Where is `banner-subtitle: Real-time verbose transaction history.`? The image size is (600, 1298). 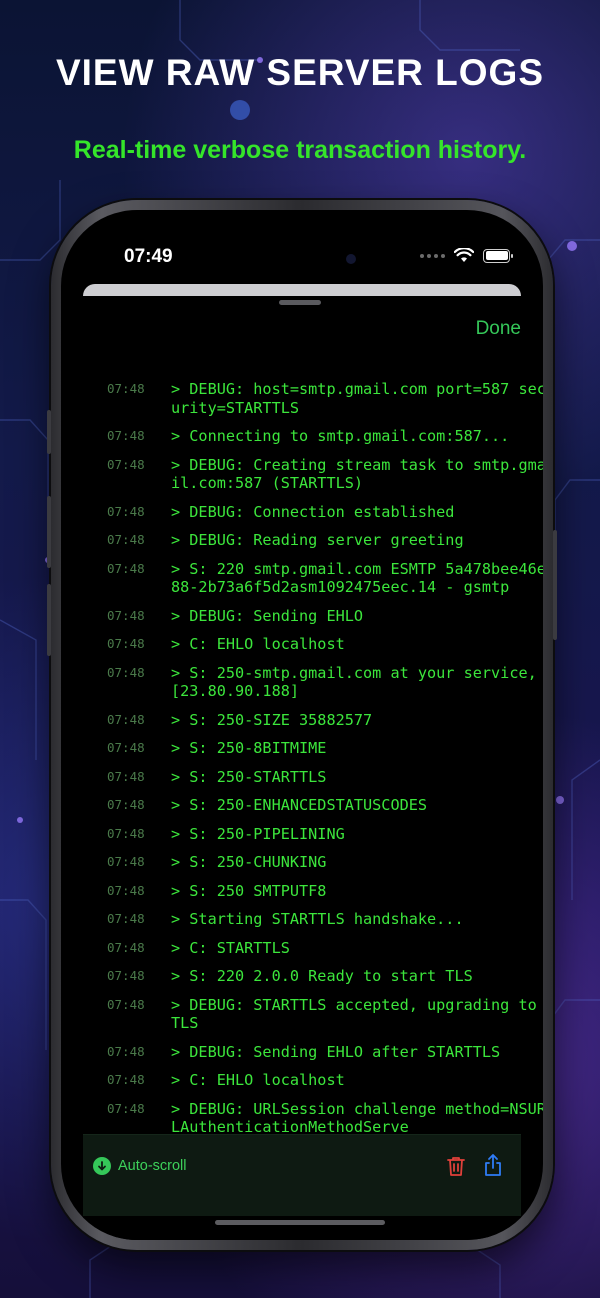 banner-subtitle: Real-time verbose transaction history. is located at coordinates (300, 150).